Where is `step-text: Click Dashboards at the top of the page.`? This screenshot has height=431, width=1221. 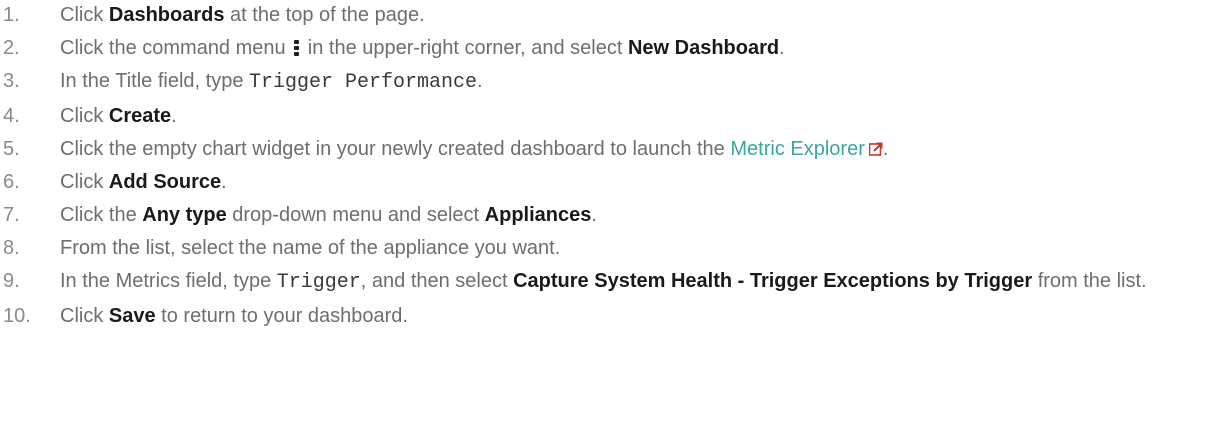 step-text: Click Dashboards at the top of the page. is located at coordinates (242, 15).